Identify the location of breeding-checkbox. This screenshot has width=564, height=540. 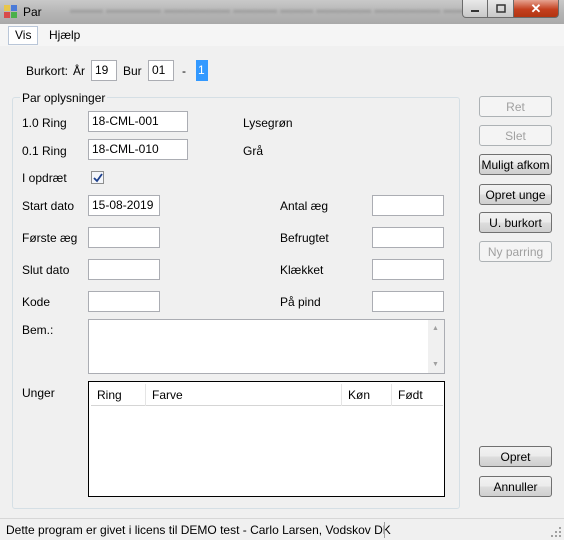
(97, 177).